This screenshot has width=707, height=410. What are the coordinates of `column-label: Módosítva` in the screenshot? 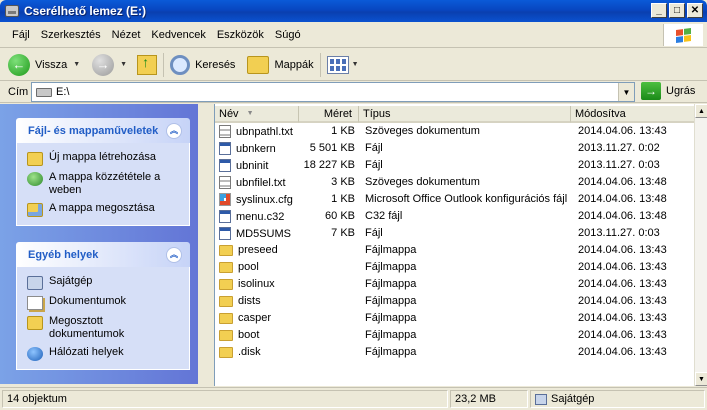 It's located at (600, 113).